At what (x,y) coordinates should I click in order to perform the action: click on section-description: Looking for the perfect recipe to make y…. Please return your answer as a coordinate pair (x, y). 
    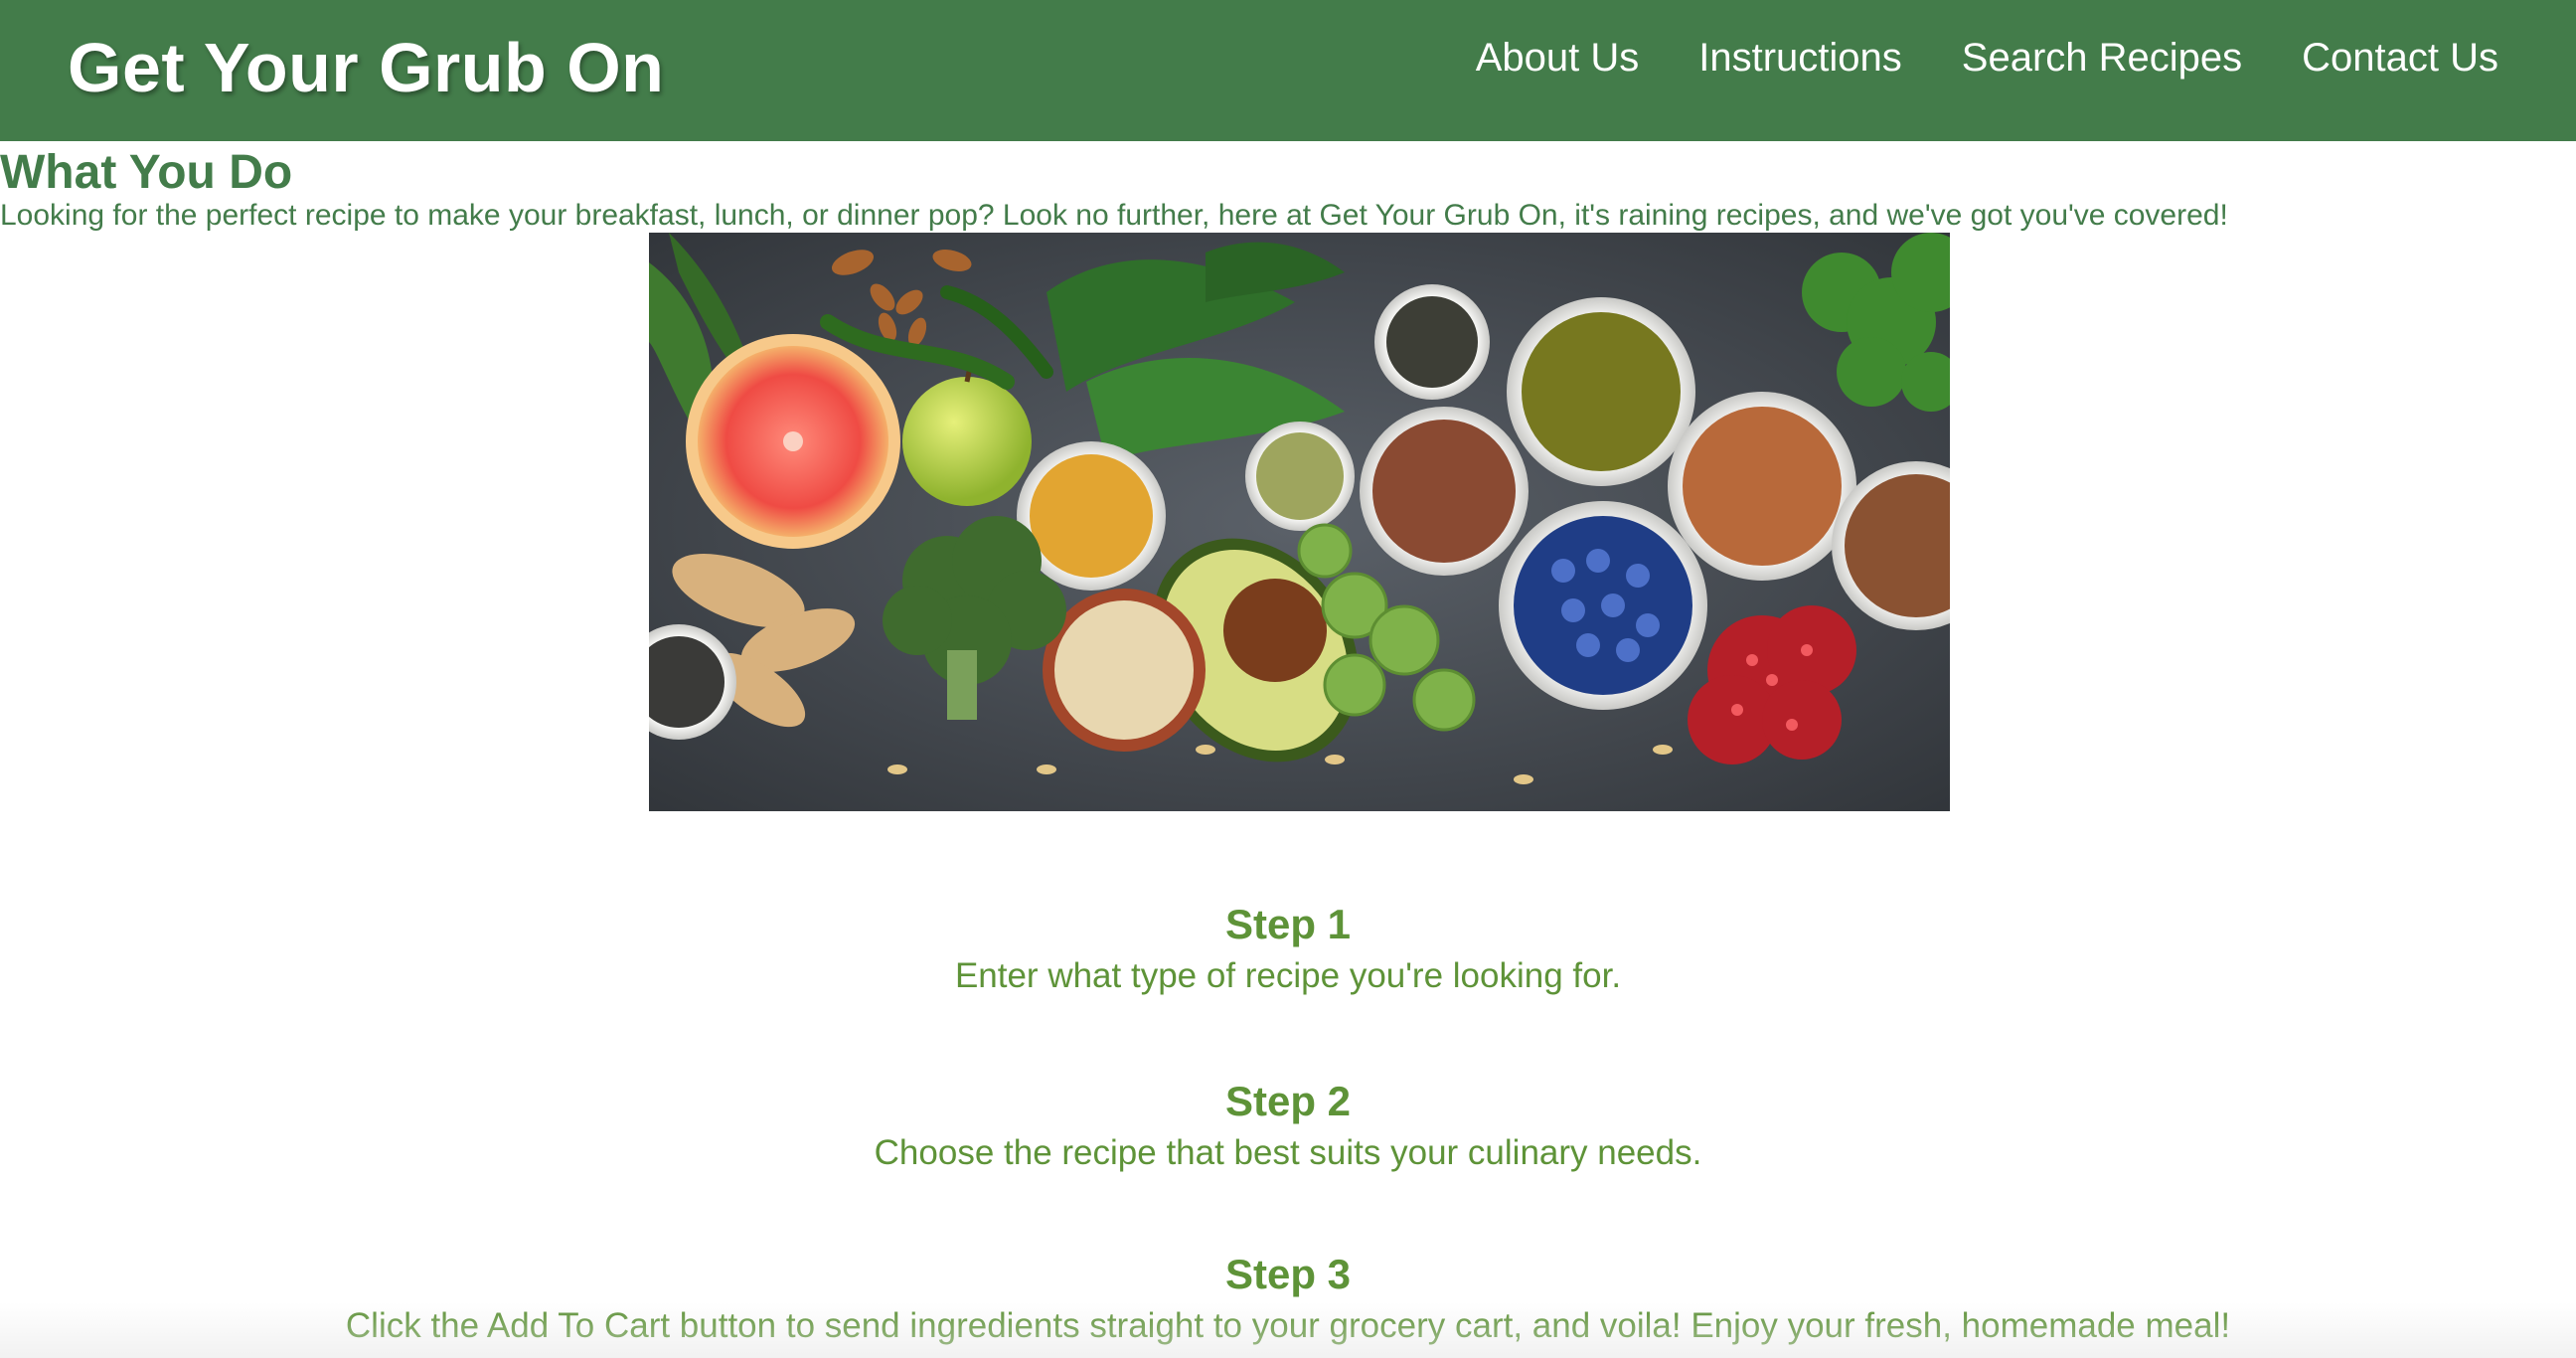
    Looking at the image, I should click on (1114, 215).